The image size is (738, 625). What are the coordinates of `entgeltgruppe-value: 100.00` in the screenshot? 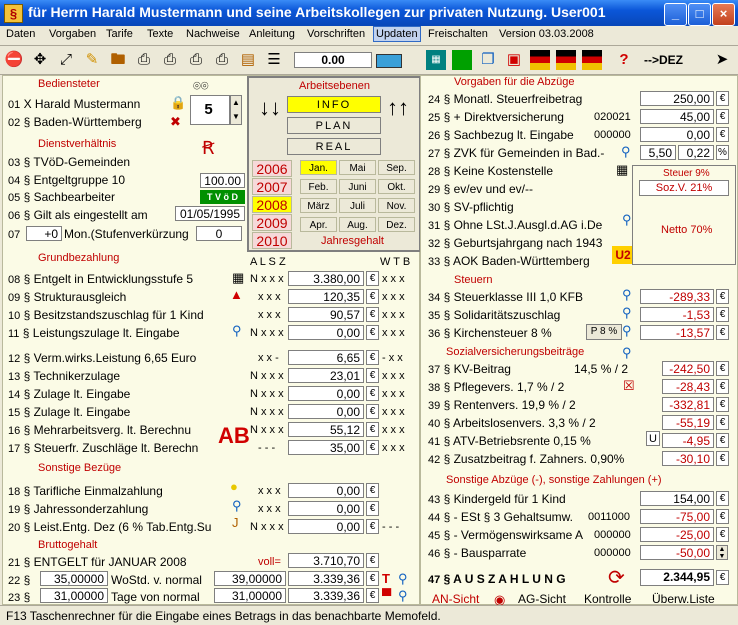 It's located at (222, 180).